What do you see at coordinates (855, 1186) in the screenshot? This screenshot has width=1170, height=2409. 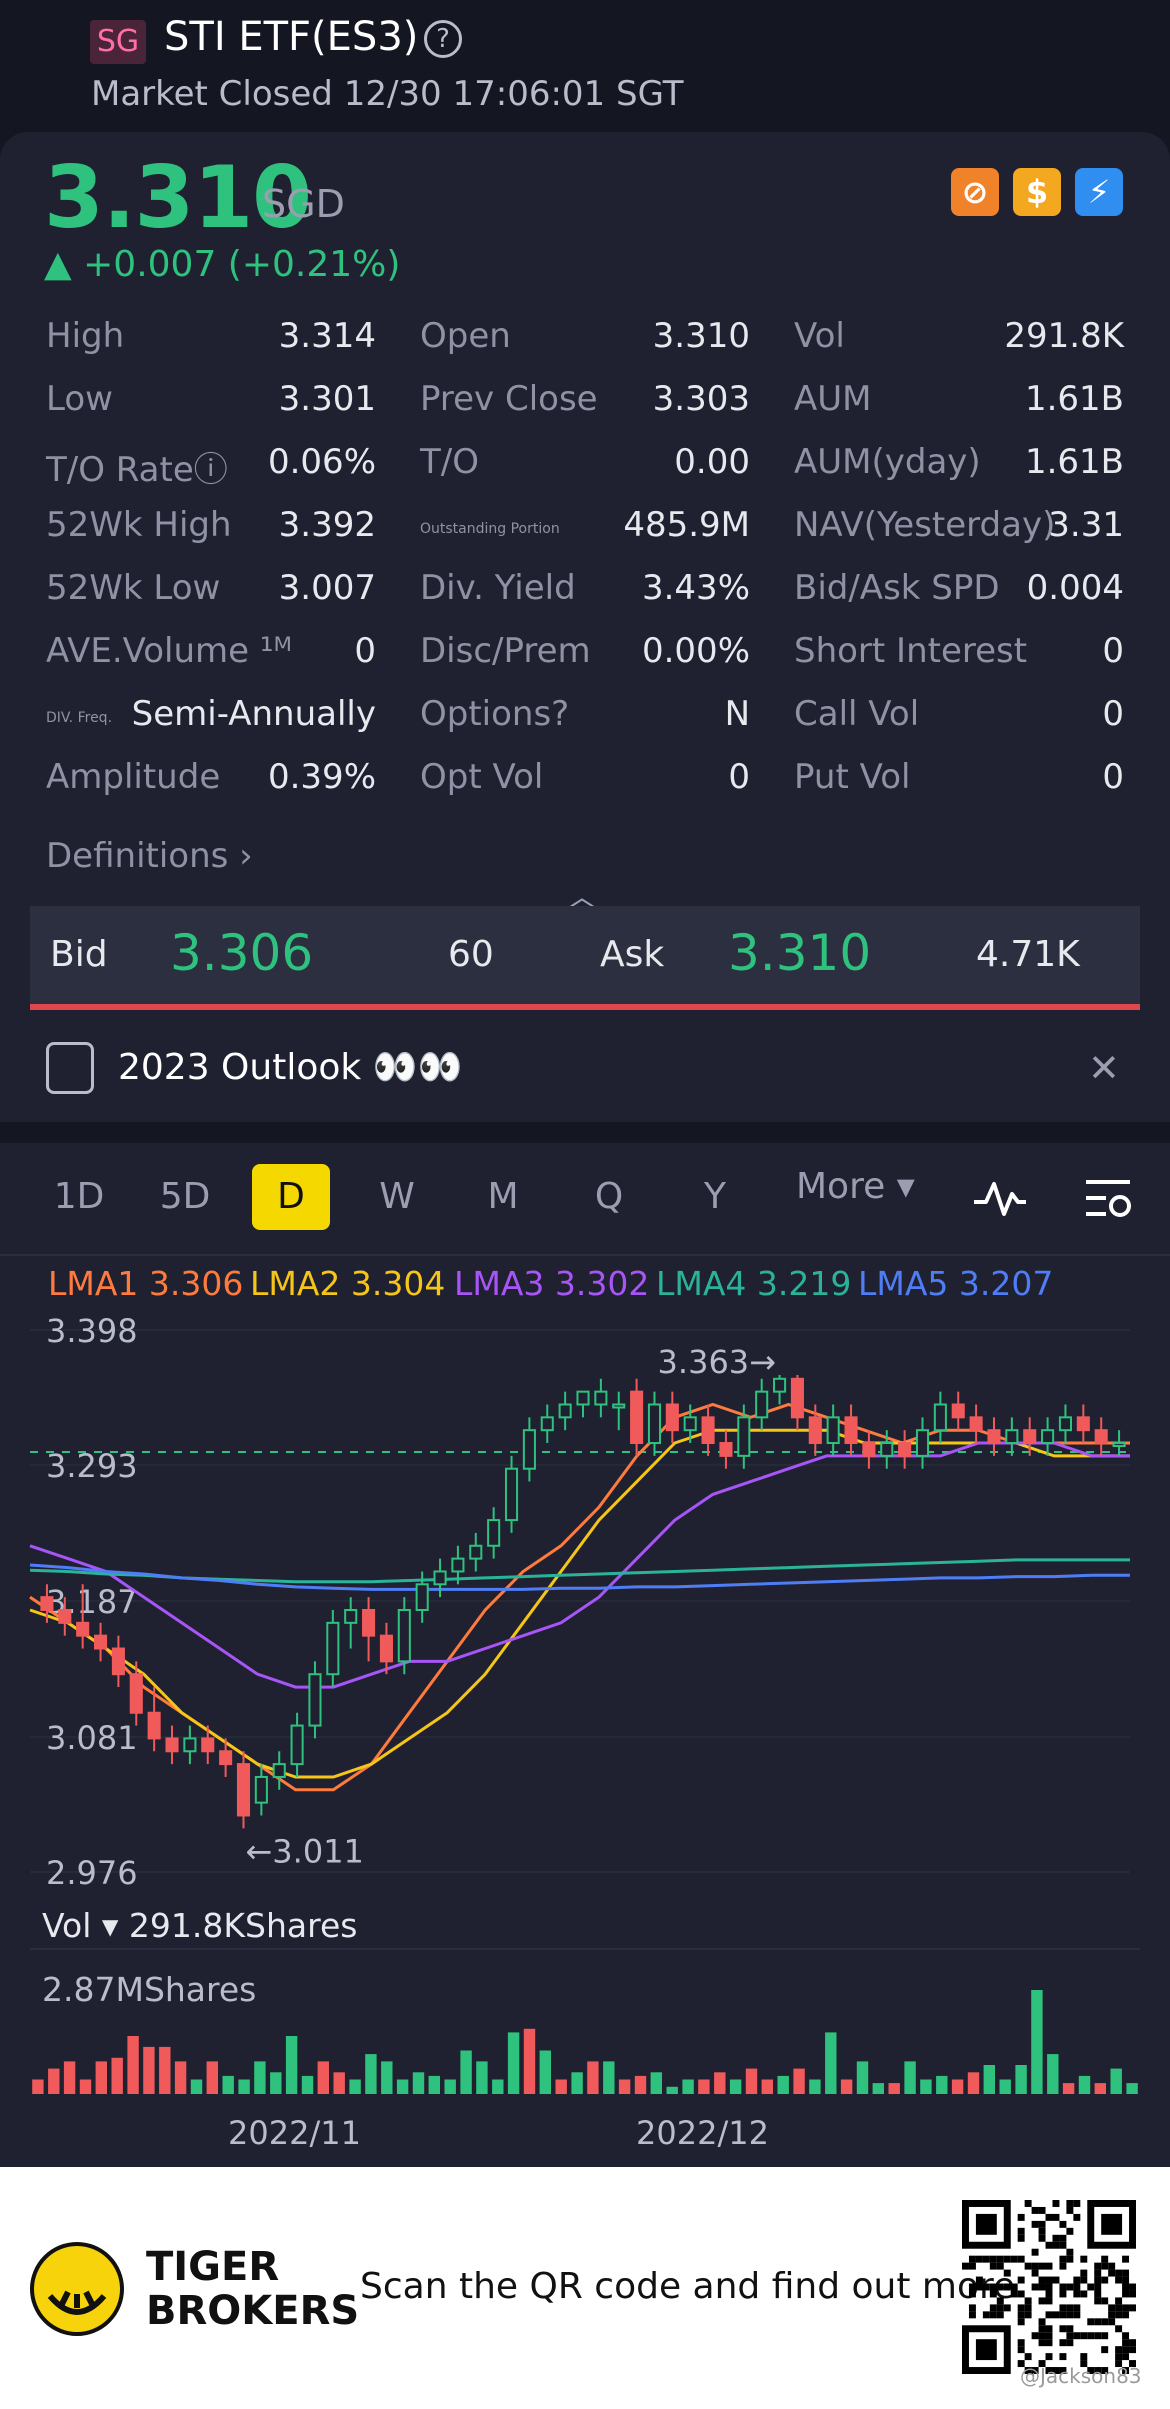 I see `more-periods-dropdown: More ▾` at bounding box center [855, 1186].